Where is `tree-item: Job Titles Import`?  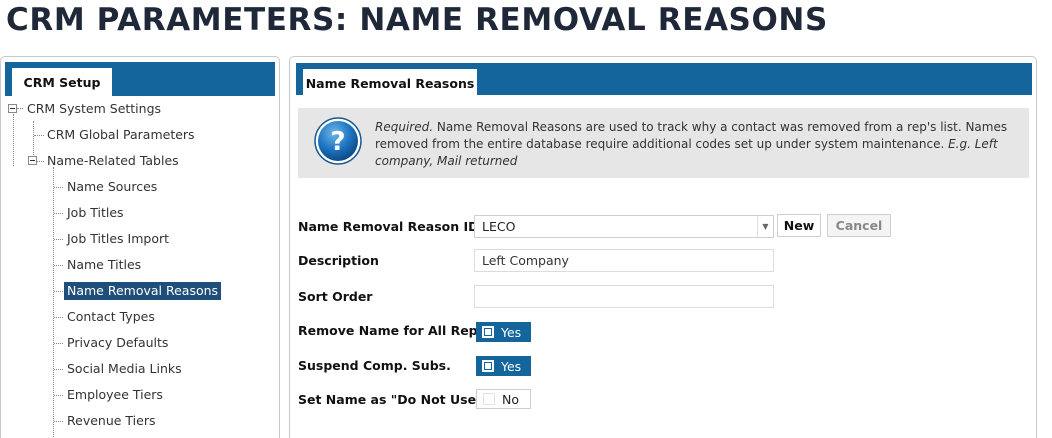
tree-item: Job Titles Import is located at coordinates (118, 239).